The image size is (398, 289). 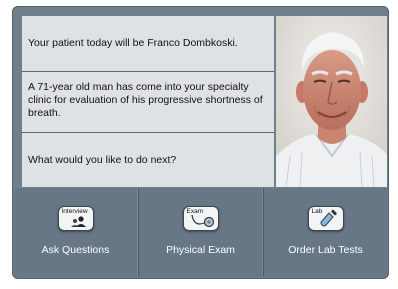 I want to click on stethoscope-icon, so click(x=202, y=221).